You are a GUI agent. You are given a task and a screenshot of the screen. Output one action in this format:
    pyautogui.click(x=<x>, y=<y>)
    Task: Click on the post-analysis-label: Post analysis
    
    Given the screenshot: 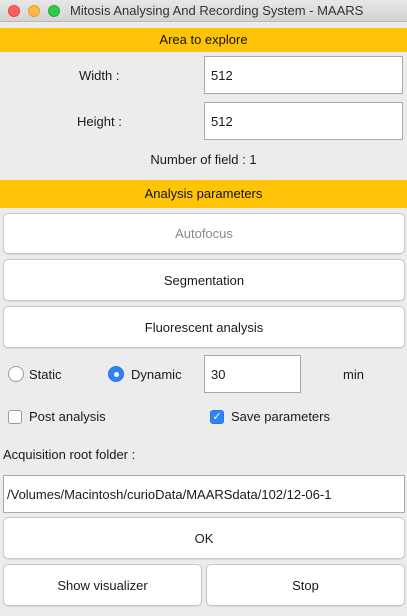 What is the action you would take?
    pyautogui.click(x=67, y=416)
    